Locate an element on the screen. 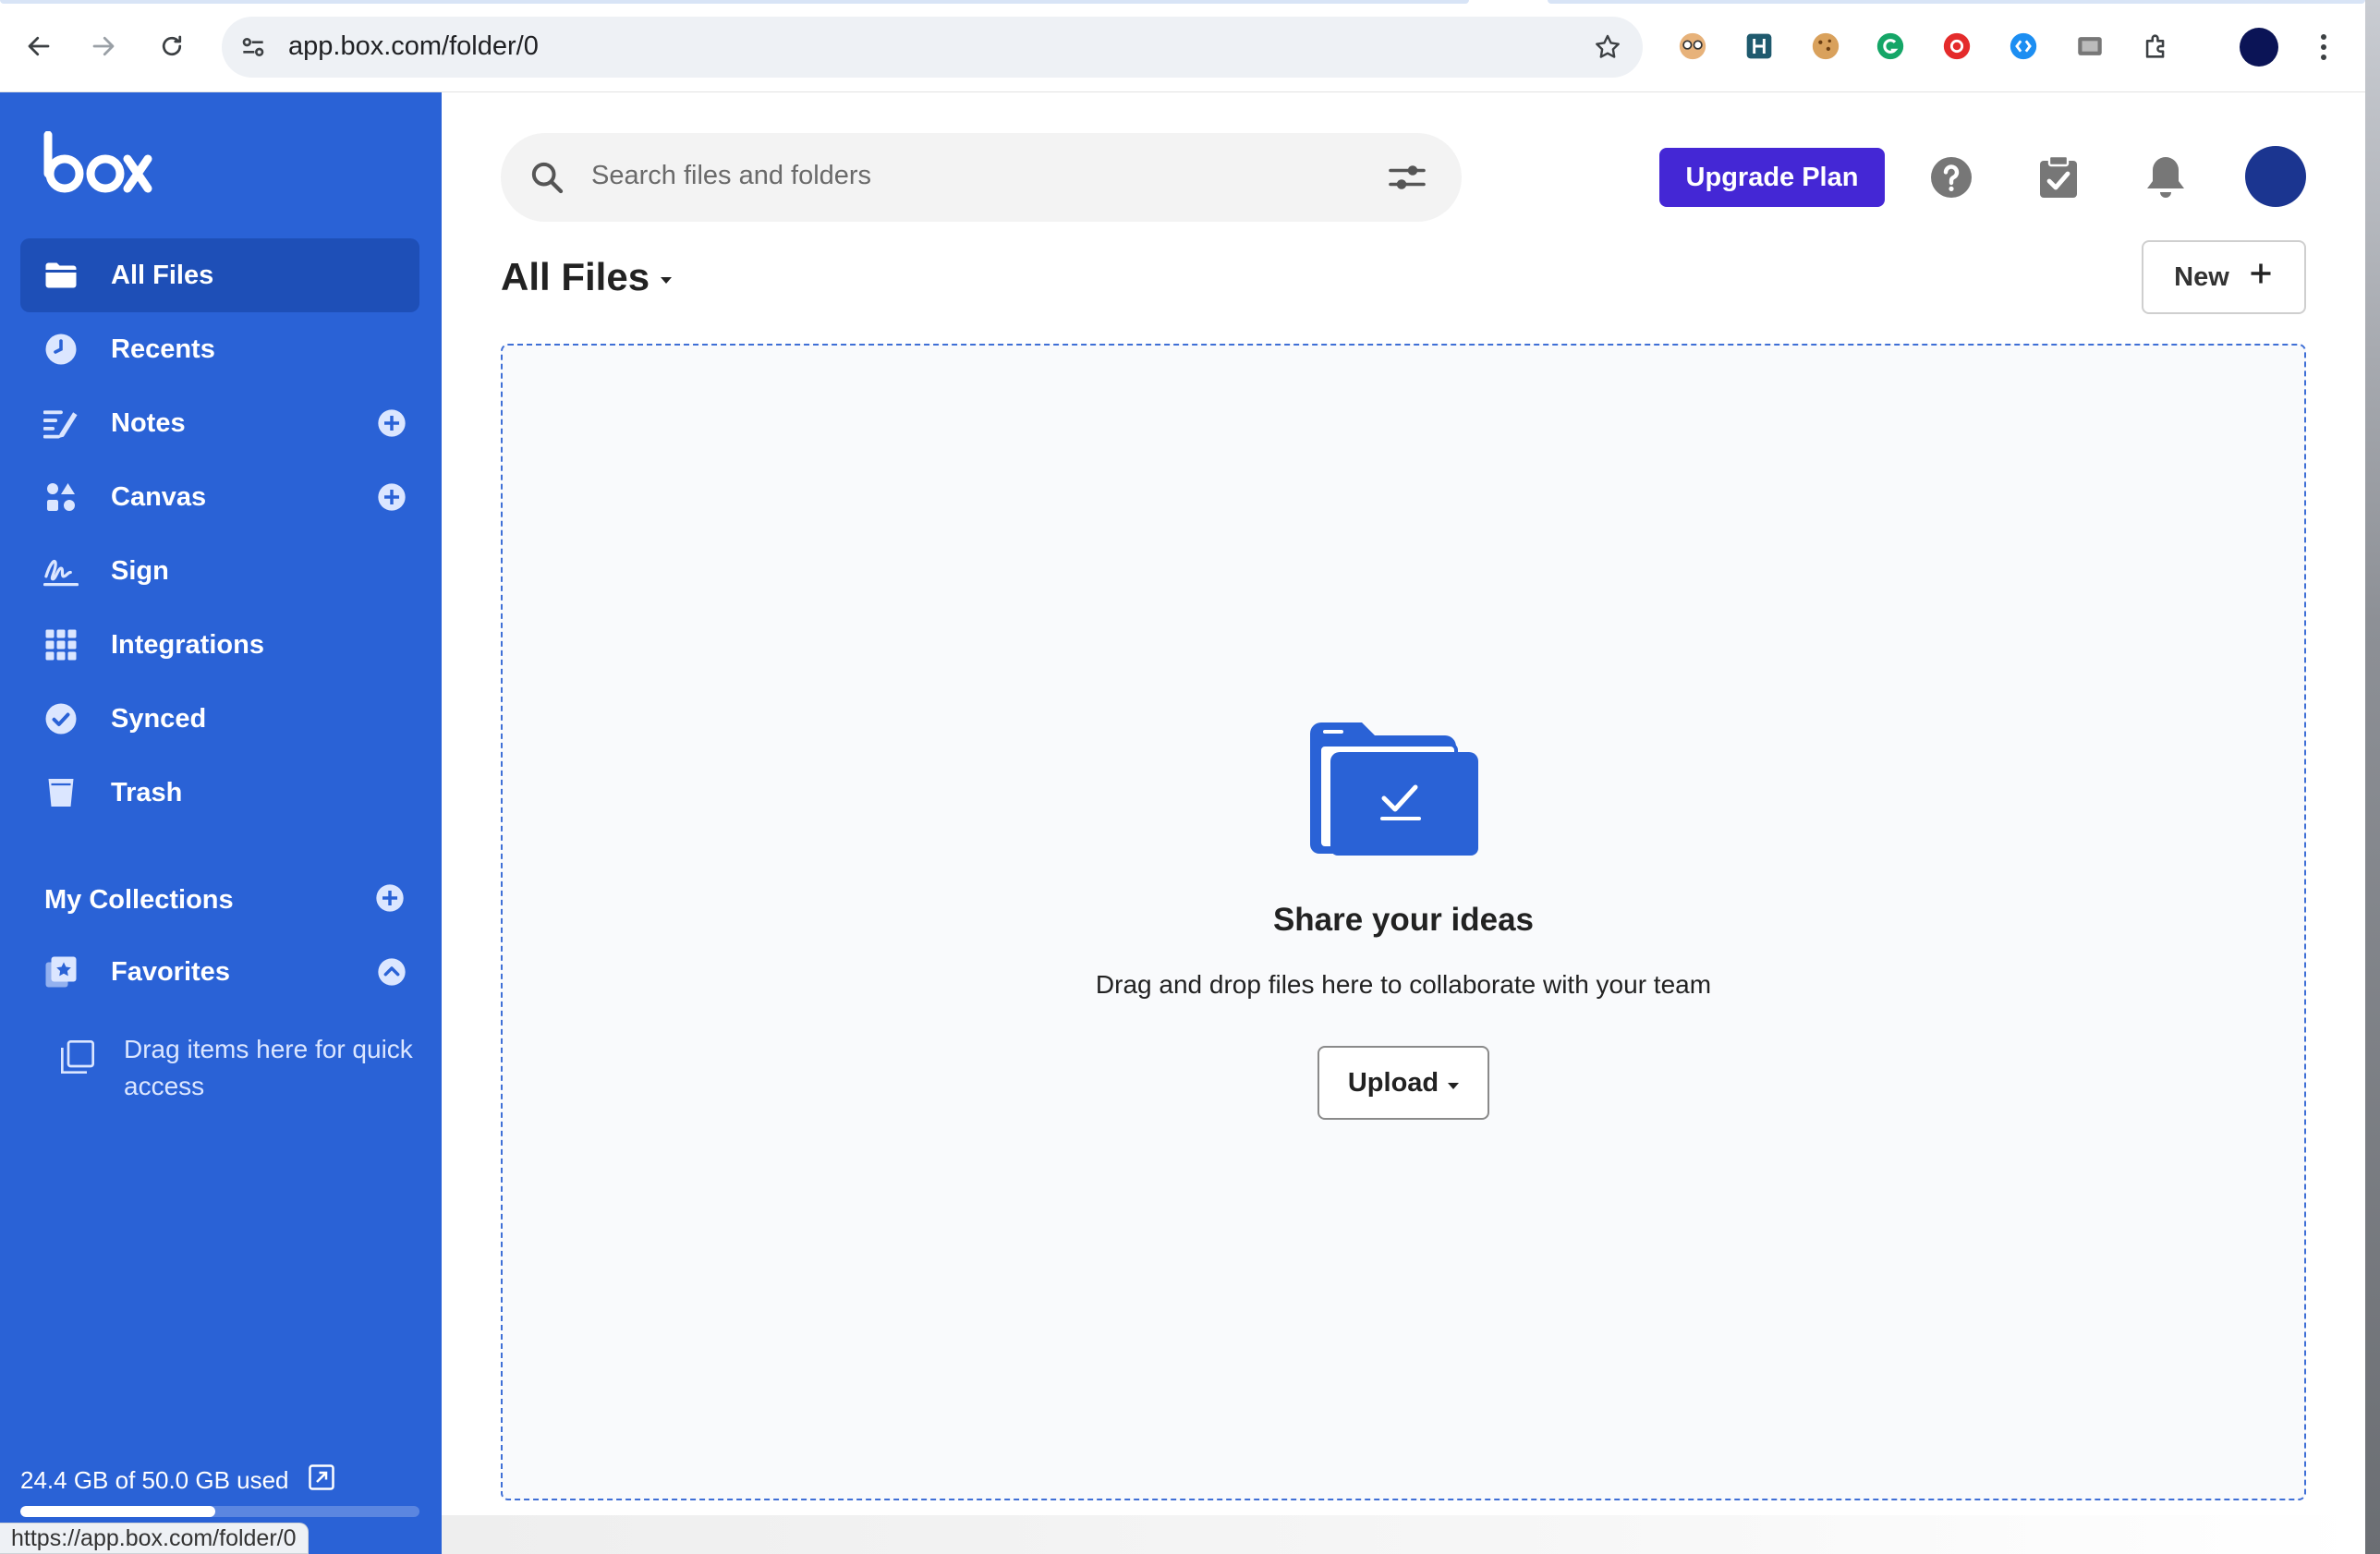  extension-grammarly-icon is located at coordinates (1890, 46).